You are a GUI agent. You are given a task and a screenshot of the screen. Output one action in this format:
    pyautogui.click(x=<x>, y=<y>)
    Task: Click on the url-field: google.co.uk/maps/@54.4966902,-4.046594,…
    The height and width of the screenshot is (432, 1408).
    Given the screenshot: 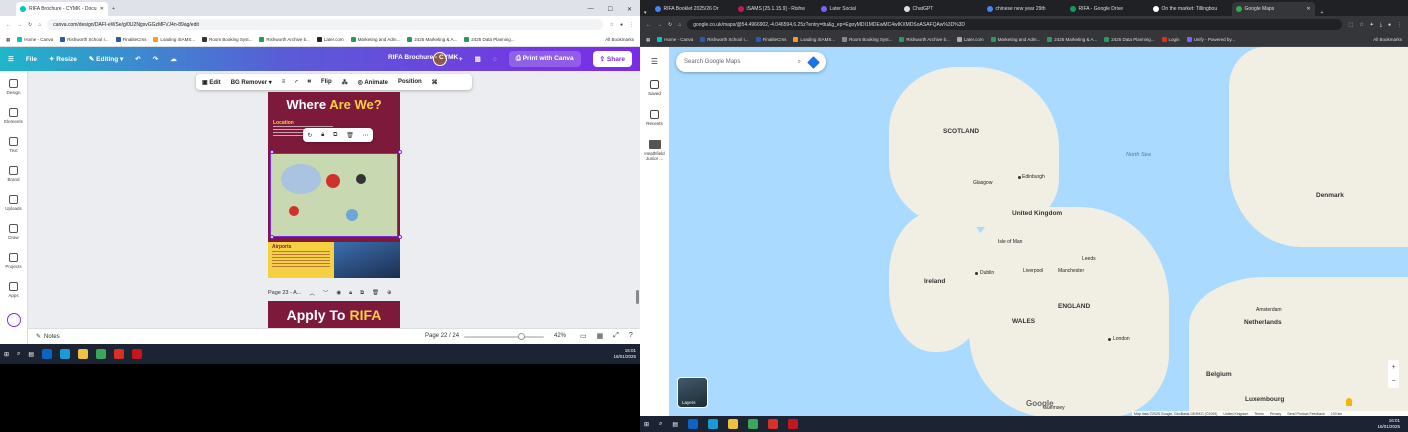 What is the action you would take?
    pyautogui.click(x=1015, y=24)
    